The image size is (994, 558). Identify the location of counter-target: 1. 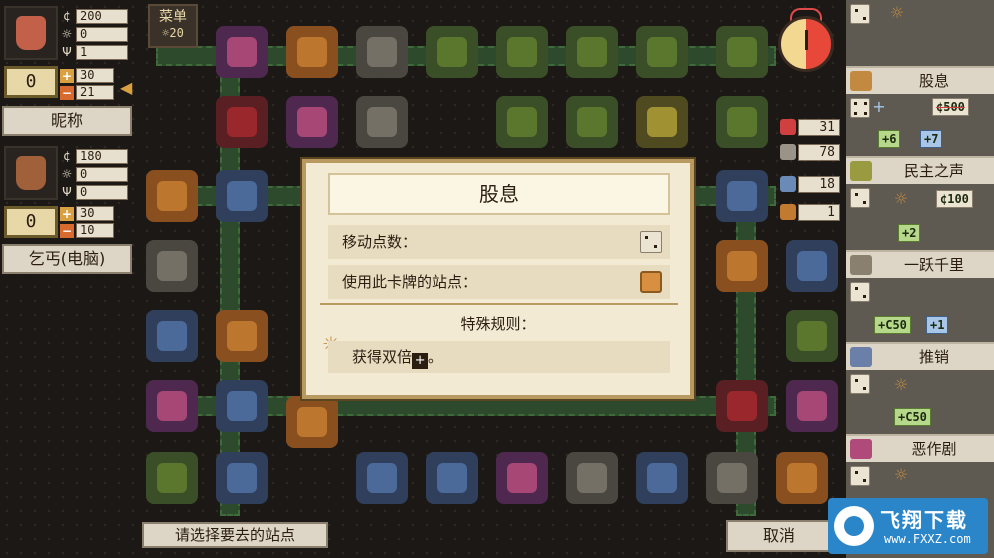
(810, 212).